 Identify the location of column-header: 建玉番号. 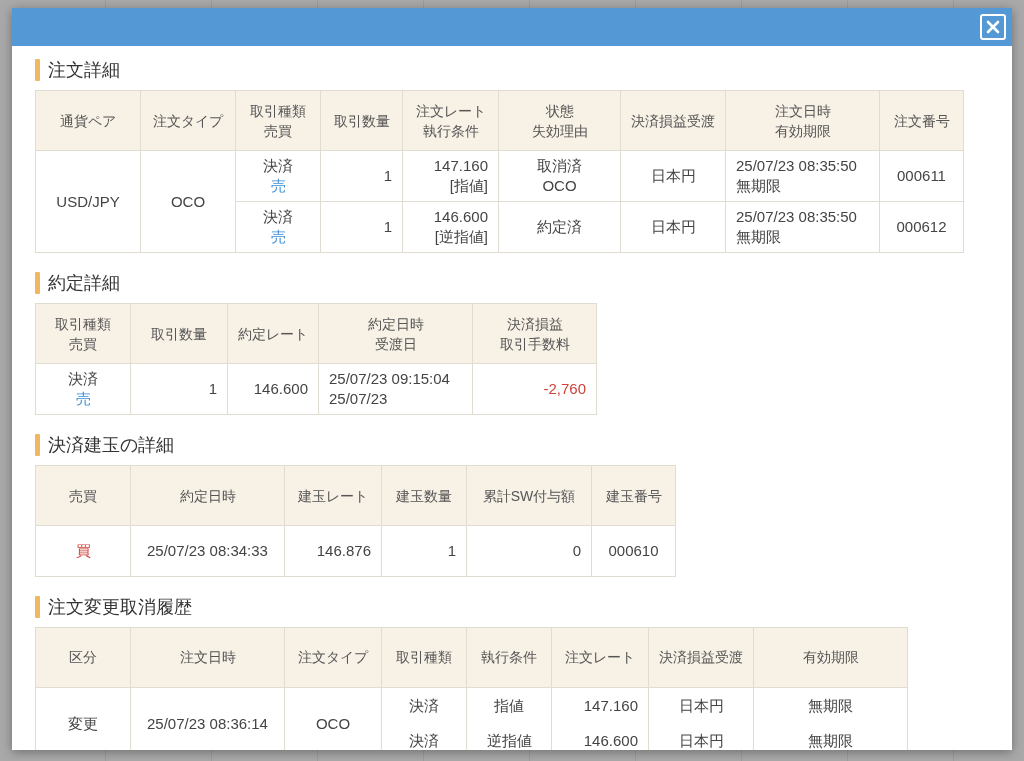
(633, 496).